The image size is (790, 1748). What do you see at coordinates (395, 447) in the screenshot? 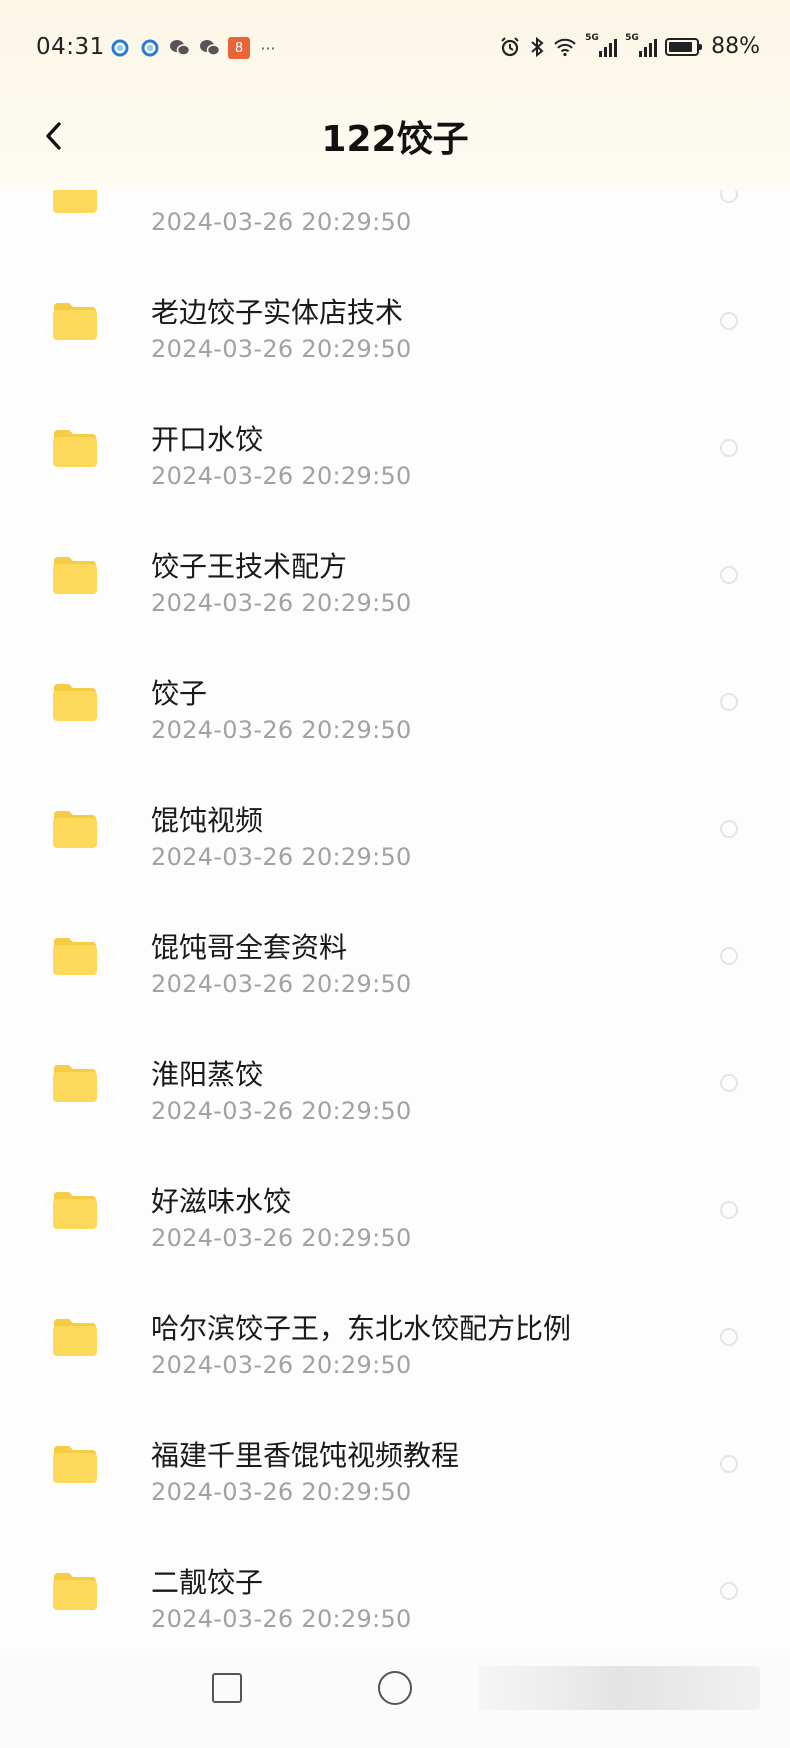
I see `folder-item: 开口水饺 2024-03-26 20:29:50` at bounding box center [395, 447].